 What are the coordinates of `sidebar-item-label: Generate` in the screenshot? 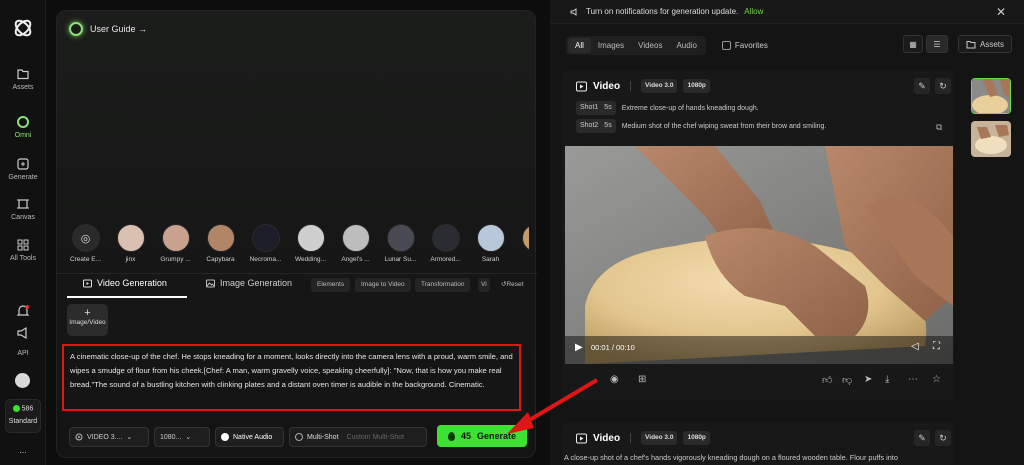 It's located at (23, 177).